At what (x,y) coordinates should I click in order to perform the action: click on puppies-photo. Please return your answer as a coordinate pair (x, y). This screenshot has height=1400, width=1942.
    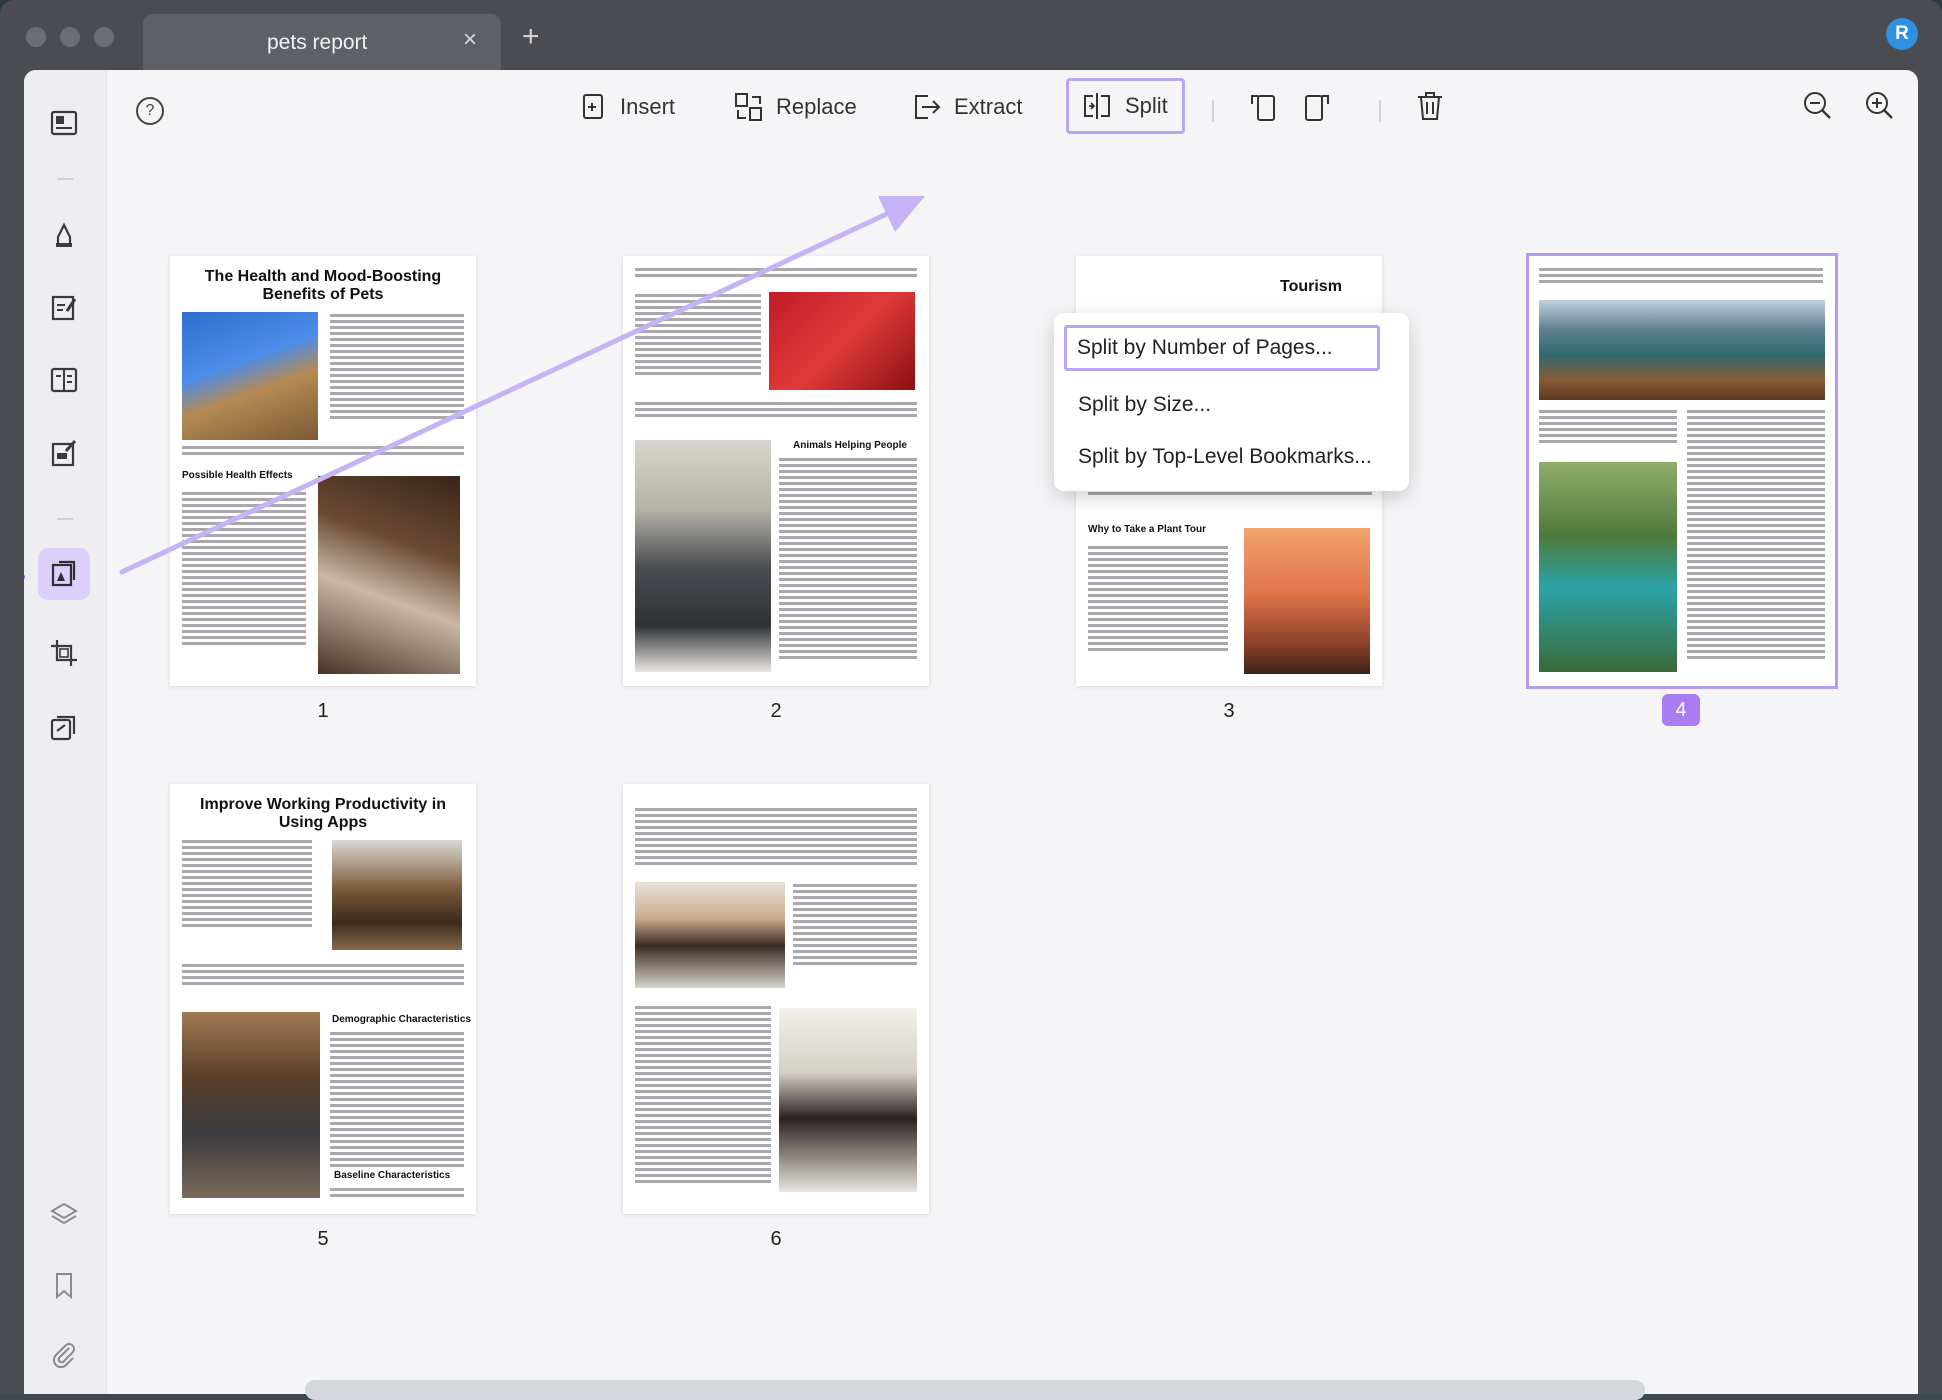
    Looking at the image, I should click on (842, 341).